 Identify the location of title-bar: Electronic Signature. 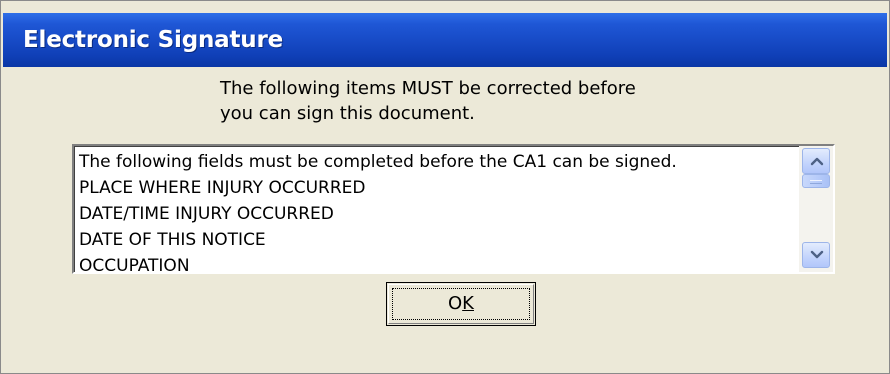
(445, 40).